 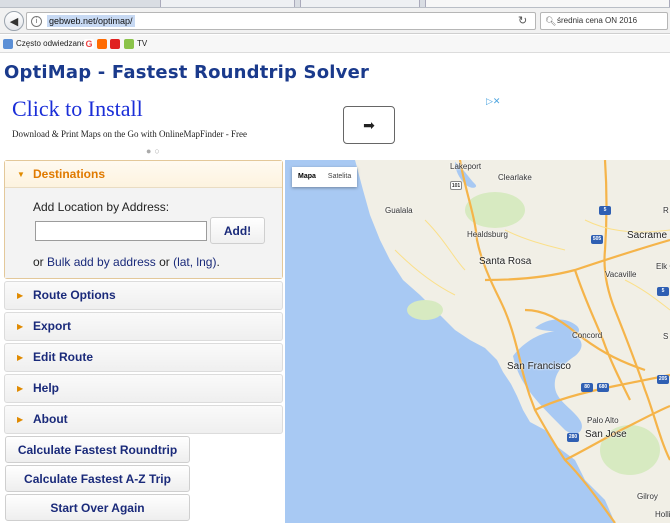 What do you see at coordinates (597, 20) in the screenshot?
I see `search-text: średnia cena ON 2016` at bounding box center [597, 20].